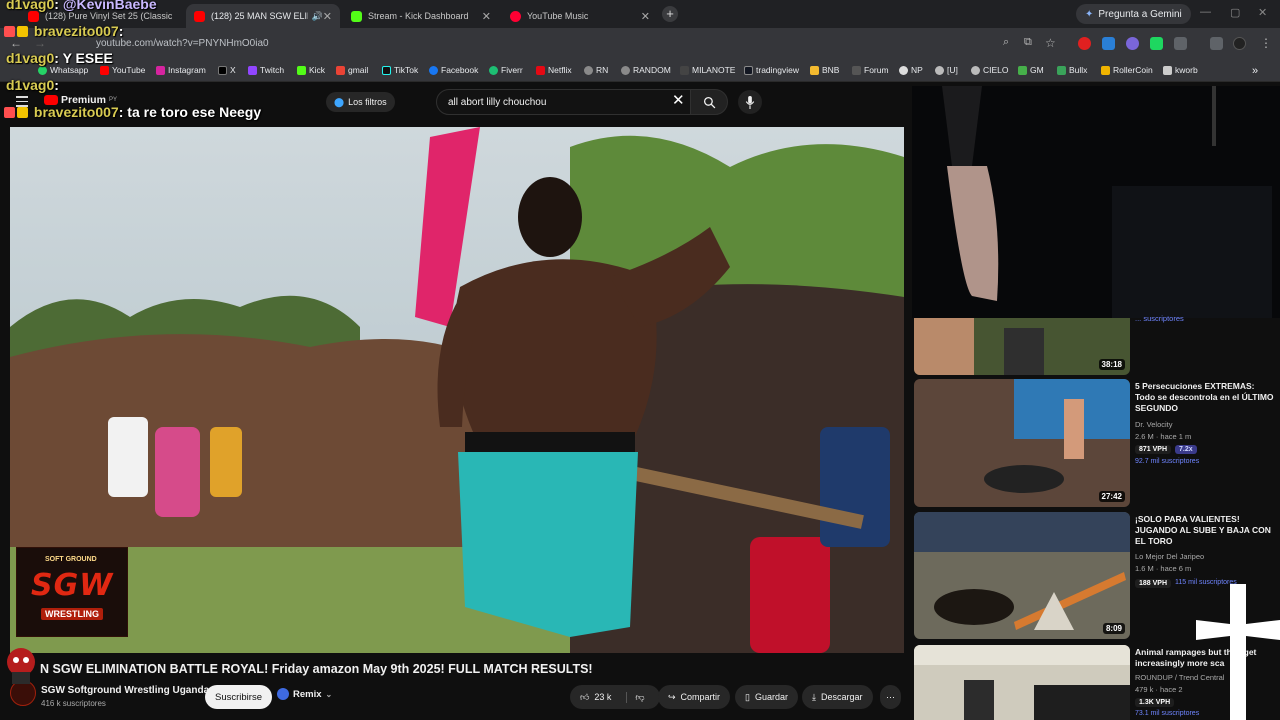 The image size is (1280, 720). What do you see at coordinates (1022, 346) in the screenshot?
I see `recommended-video-thumbnail: 38:18` at bounding box center [1022, 346].